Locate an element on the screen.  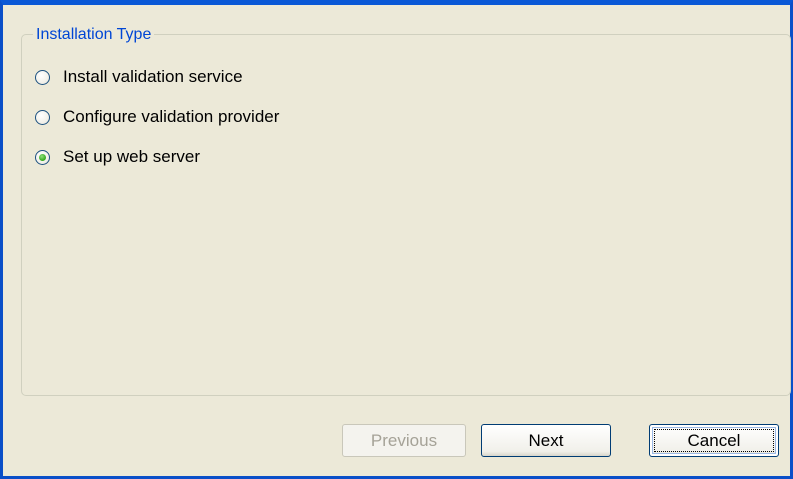
radio-configure-validation-provider: Configure validation provider is located at coordinates (157, 117).